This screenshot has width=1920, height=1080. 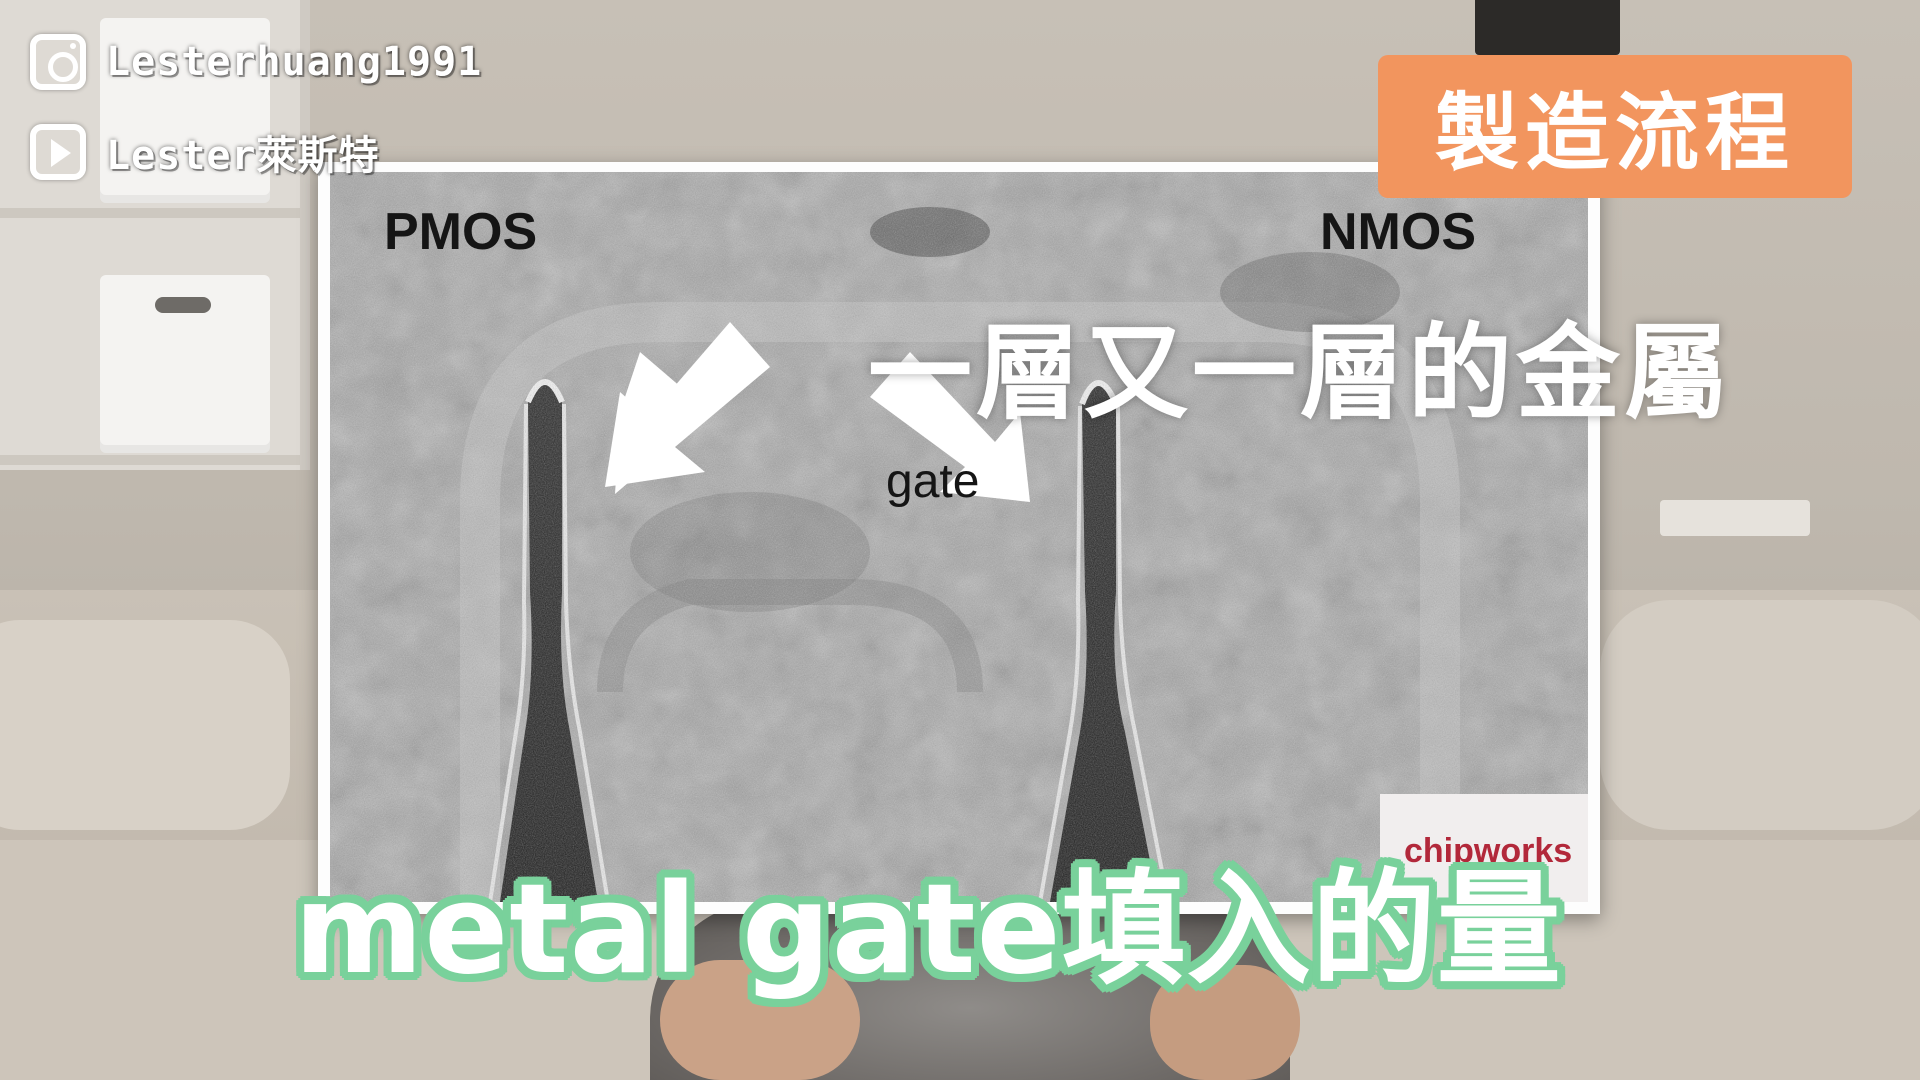 I want to click on couch-cushion-right, so click(x=1760, y=715).